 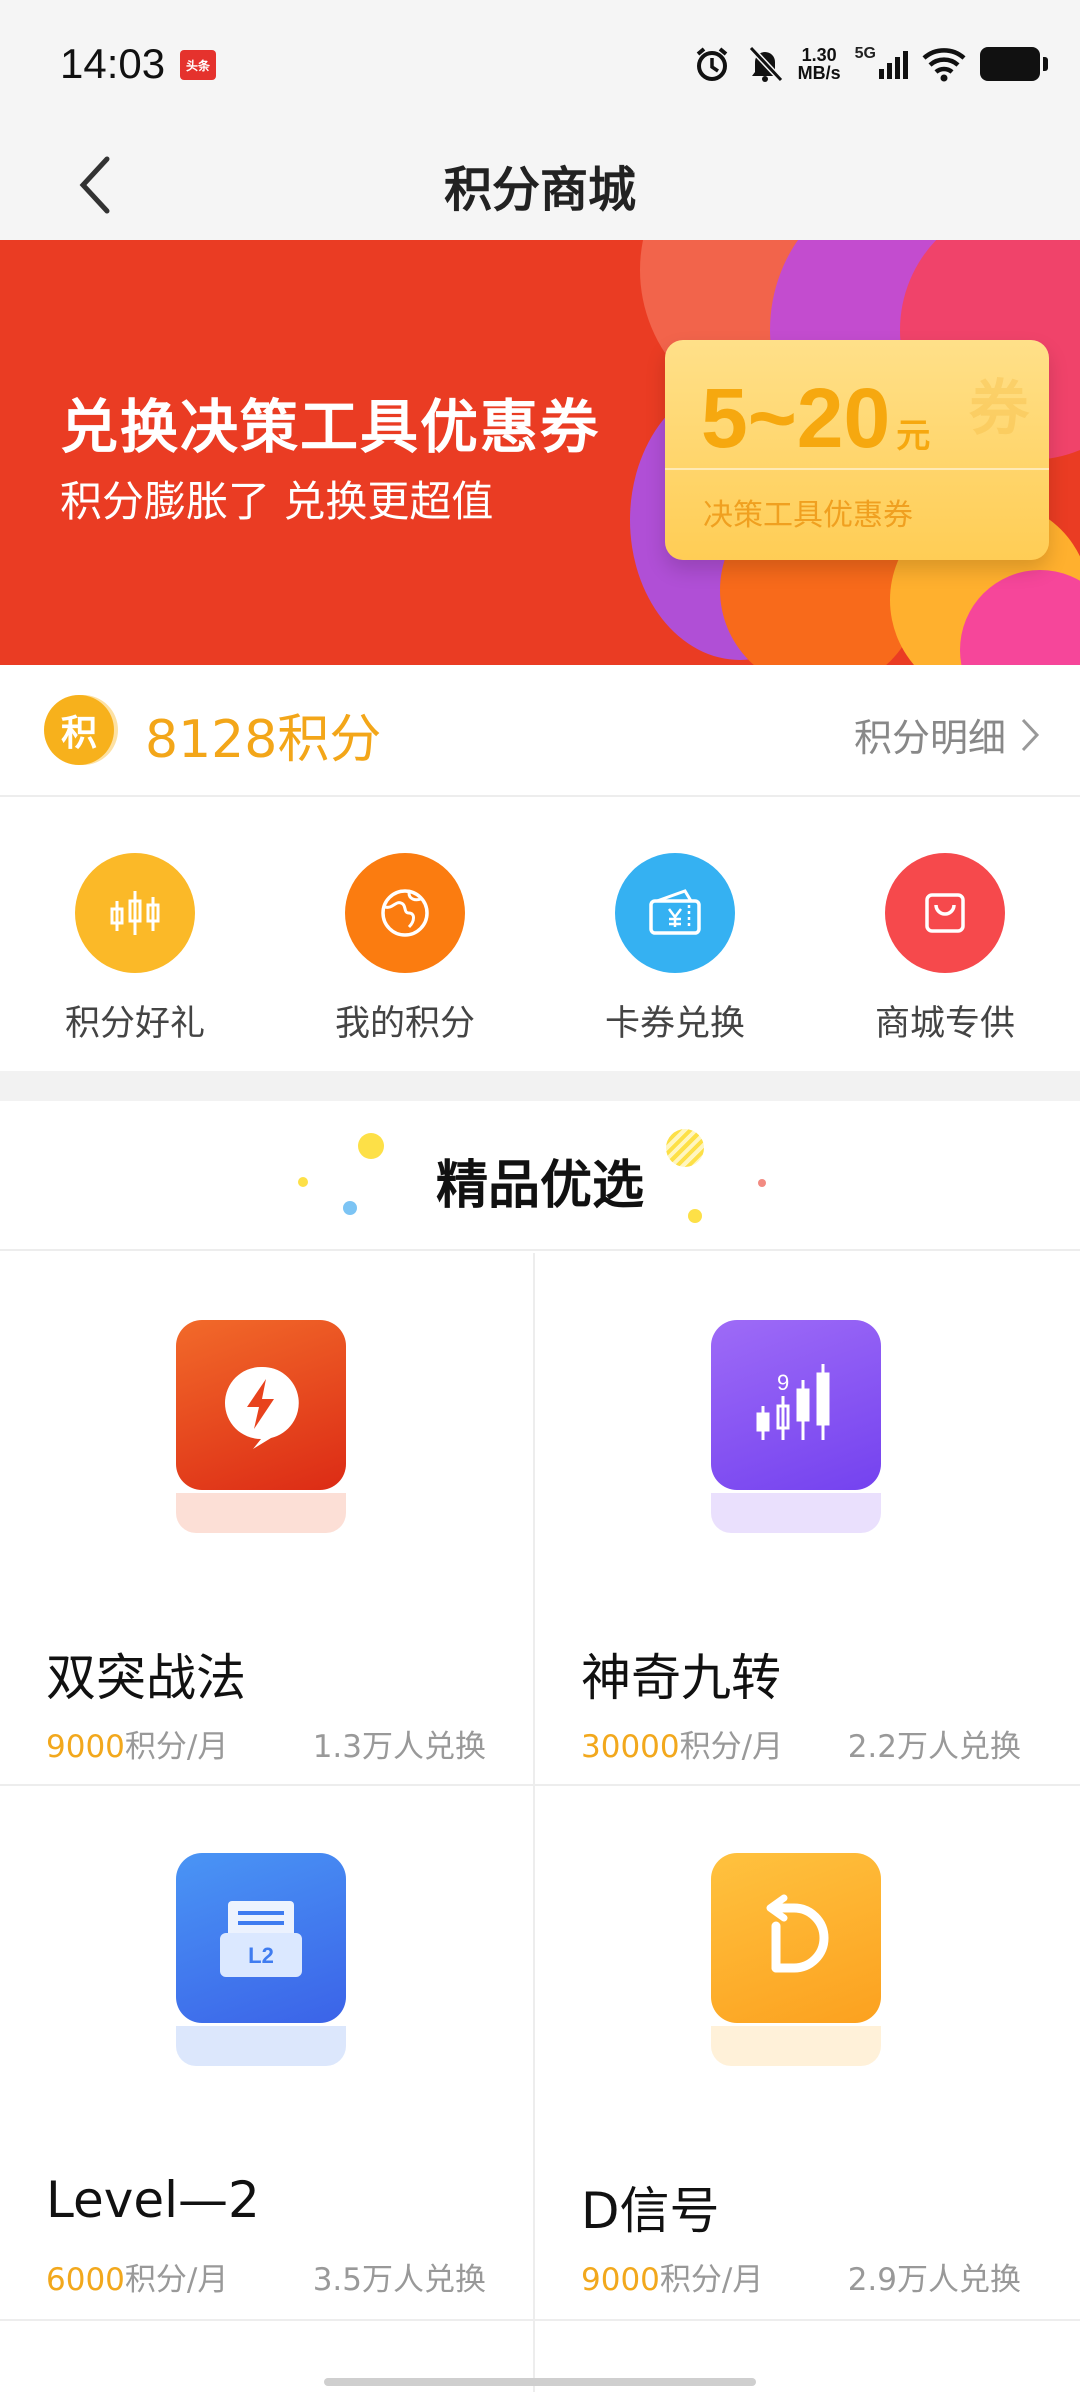 I want to click on product-card: L2 Level—2 6000积分/月 3.5万人兑换, so click(x=267, y=2053).